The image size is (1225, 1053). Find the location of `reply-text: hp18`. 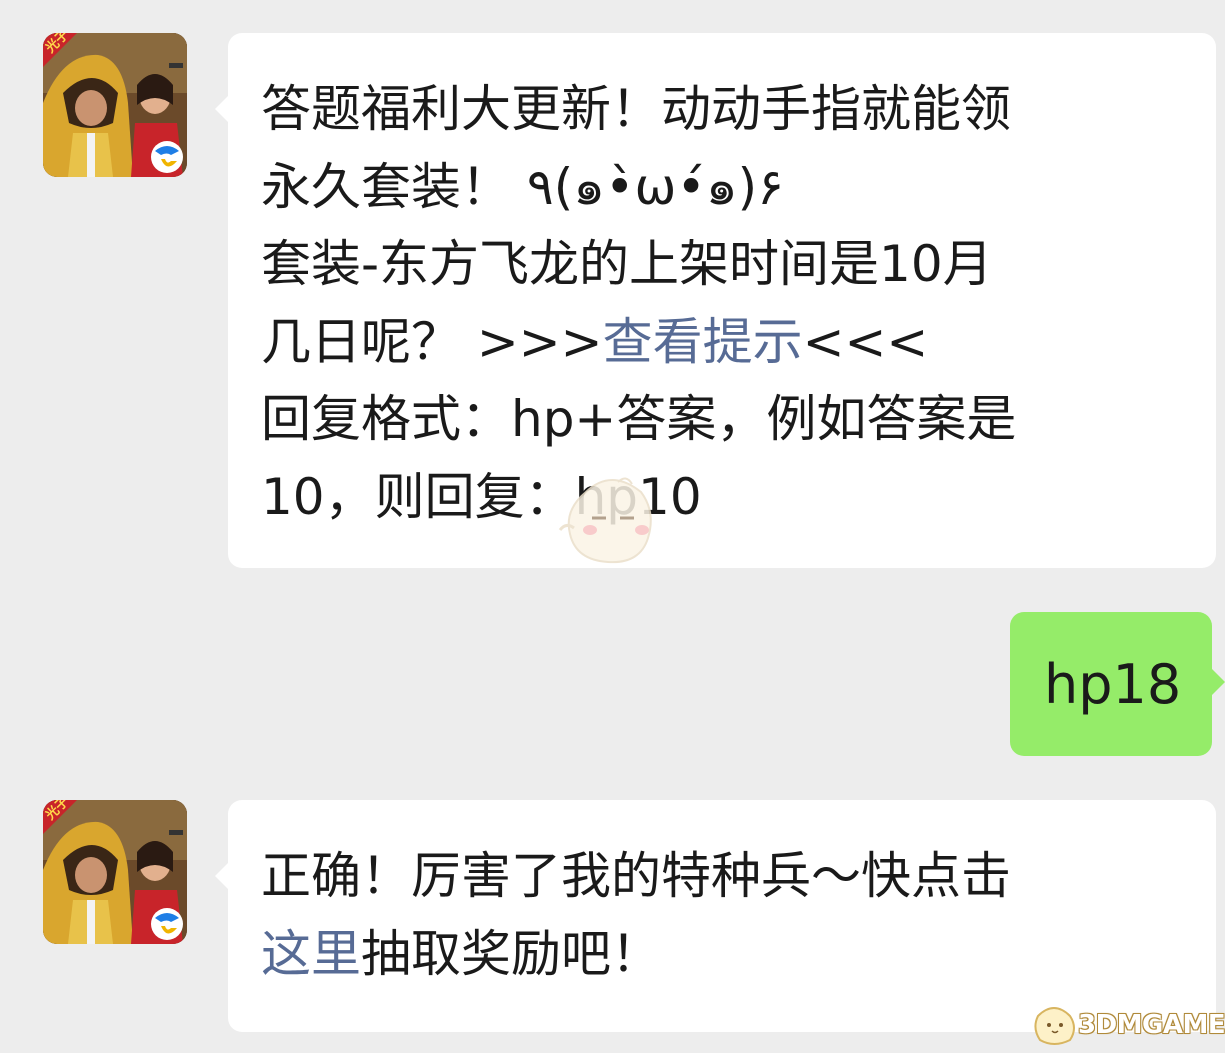

reply-text: hp18 is located at coordinates (1113, 684).